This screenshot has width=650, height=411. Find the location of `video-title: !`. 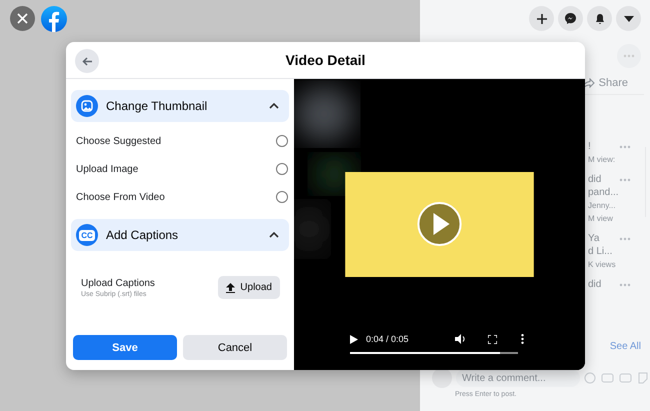

video-title: ! is located at coordinates (602, 147).